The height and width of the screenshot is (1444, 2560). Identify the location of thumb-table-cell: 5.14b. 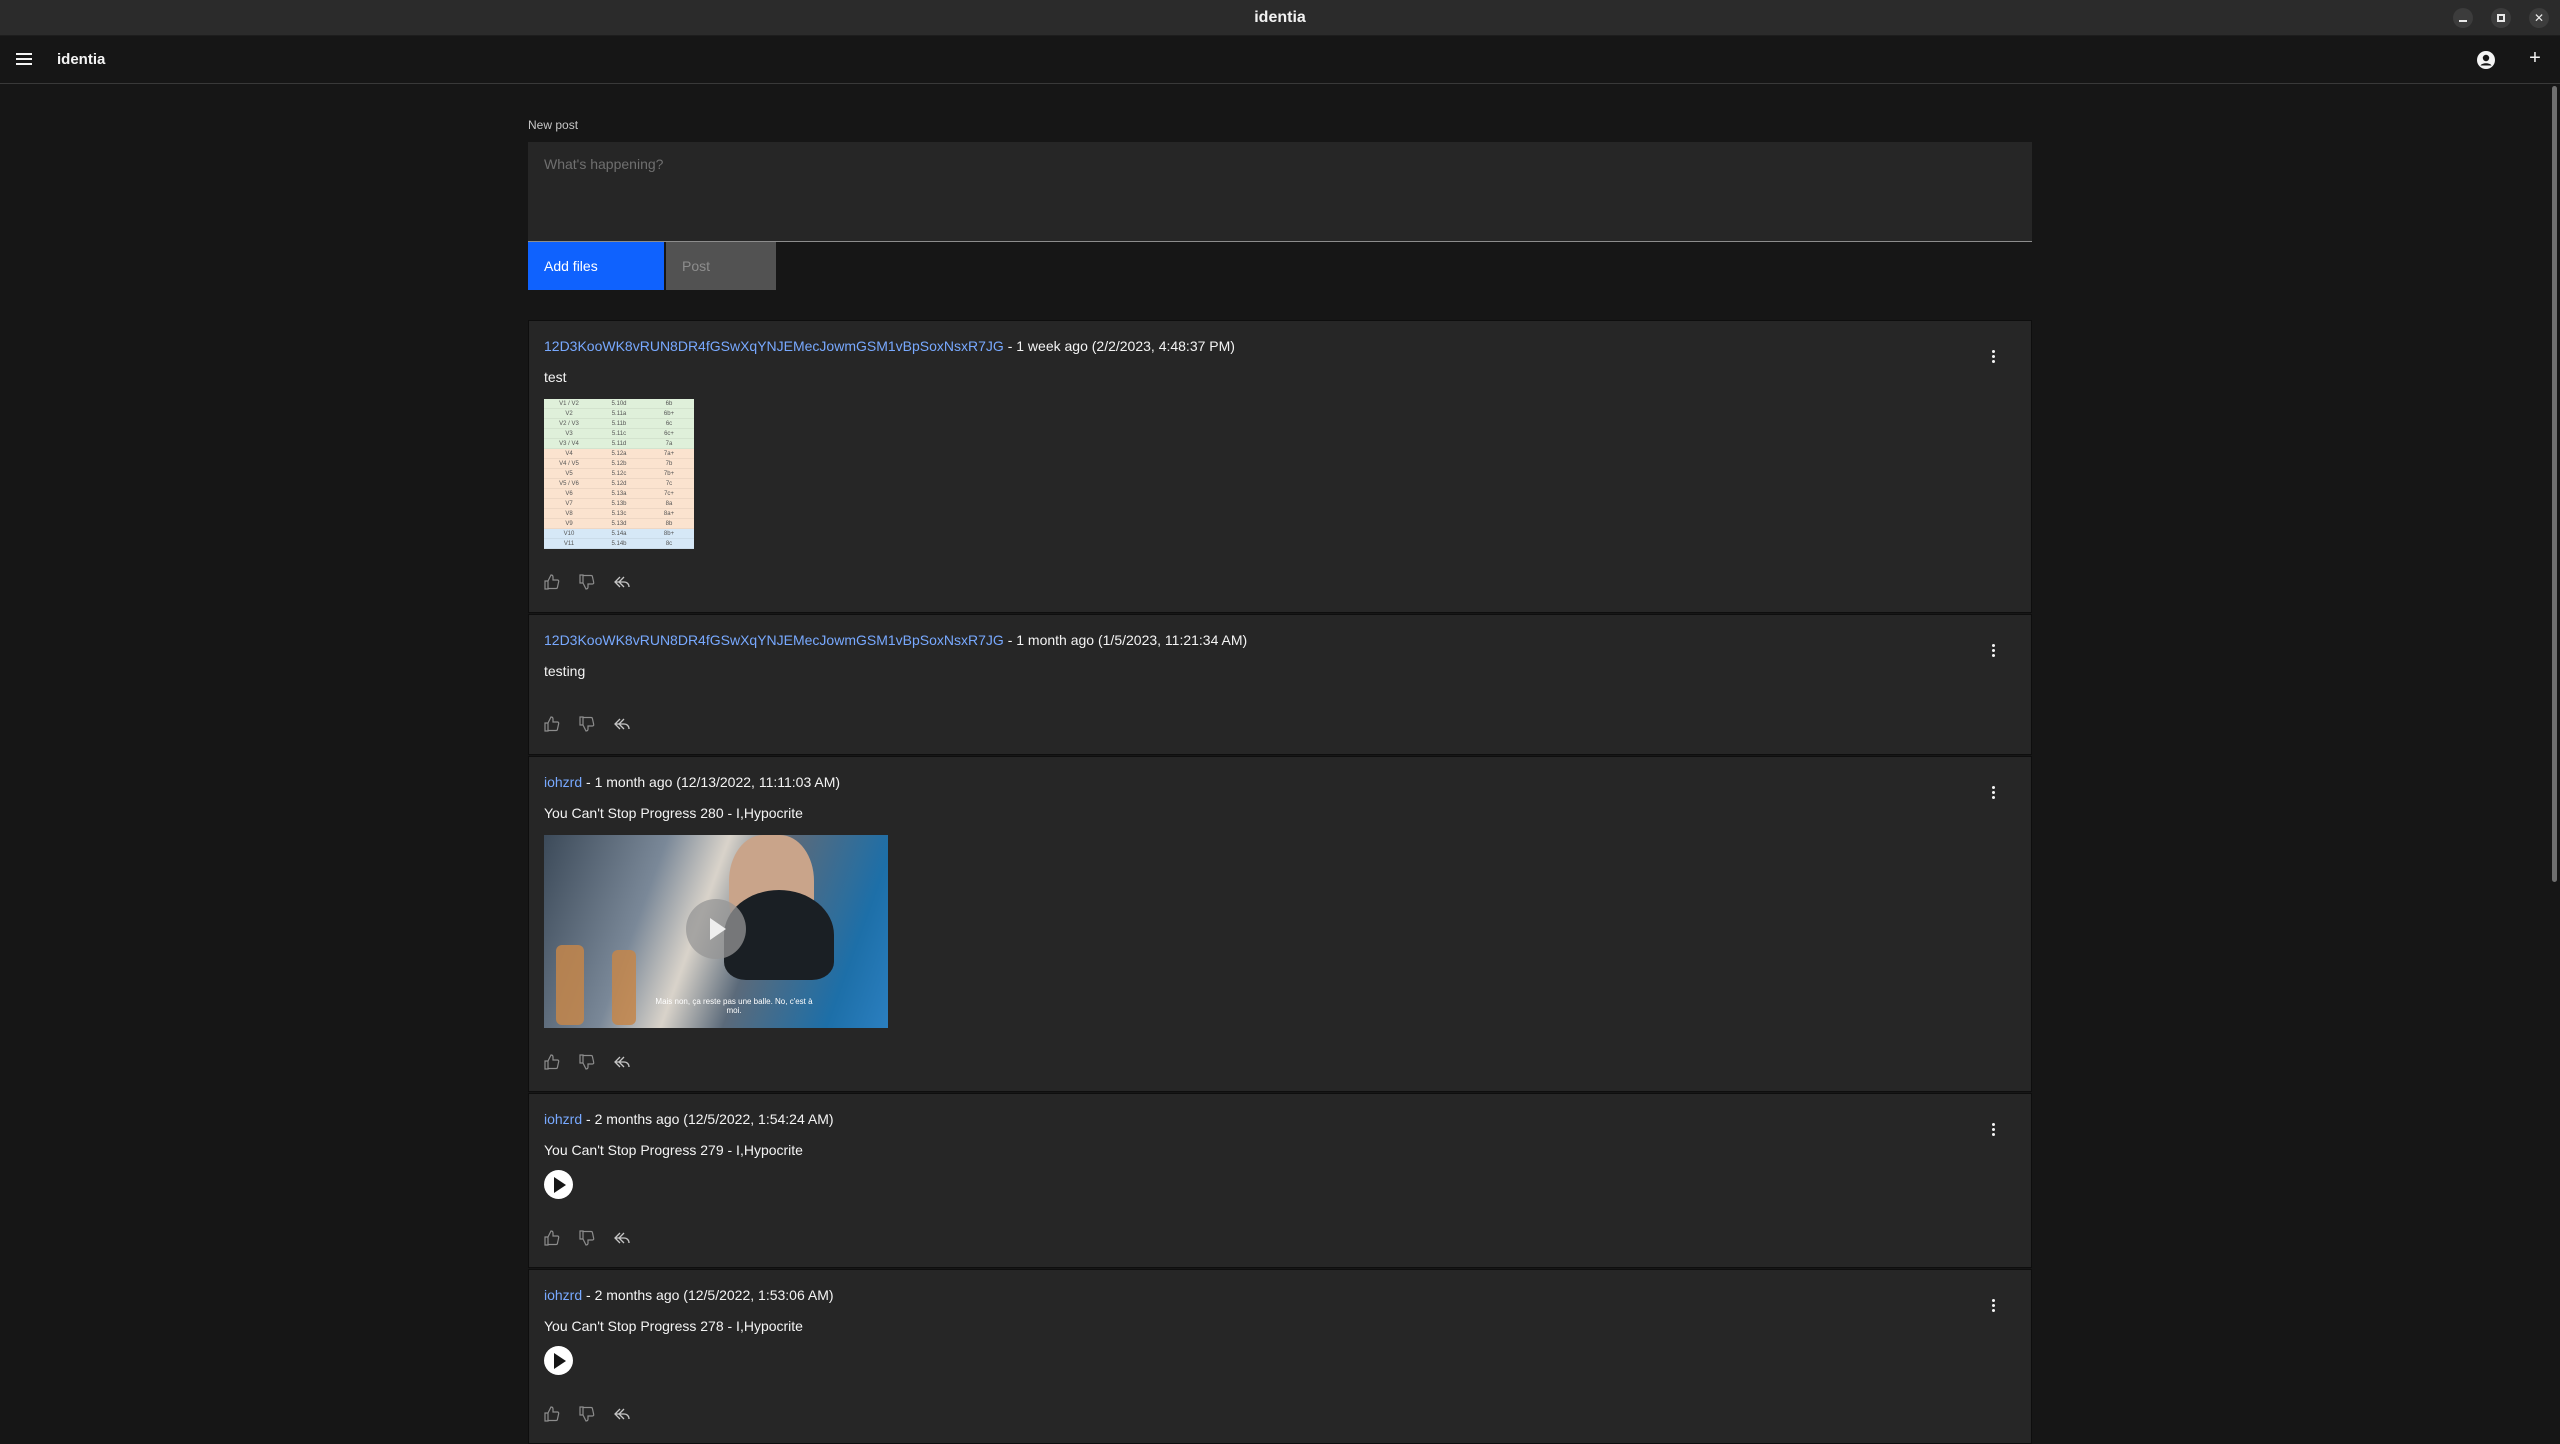
(619, 544).